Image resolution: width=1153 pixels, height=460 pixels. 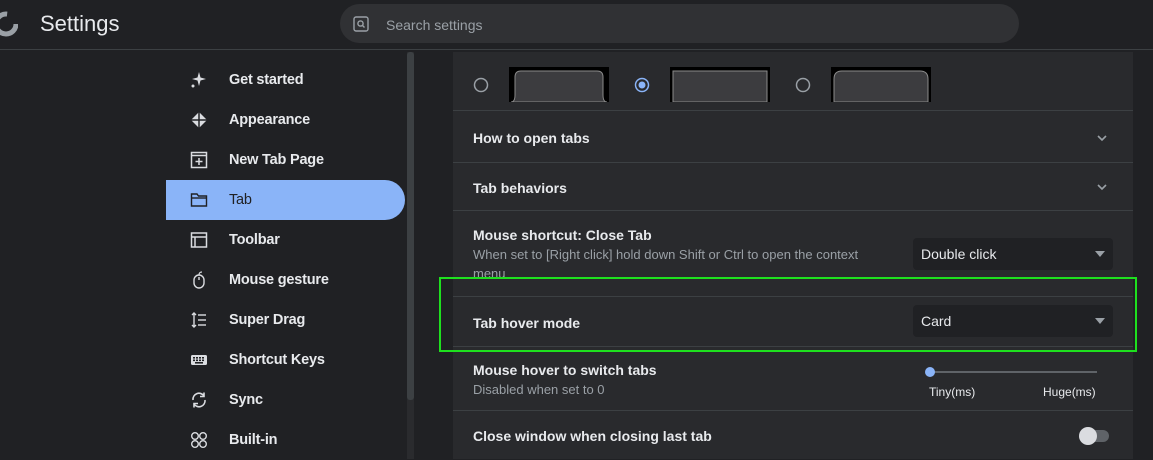 What do you see at coordinates (199, 200) in the screenshot?
I see `folder-tab-icon` at bounding box center [199, 200].